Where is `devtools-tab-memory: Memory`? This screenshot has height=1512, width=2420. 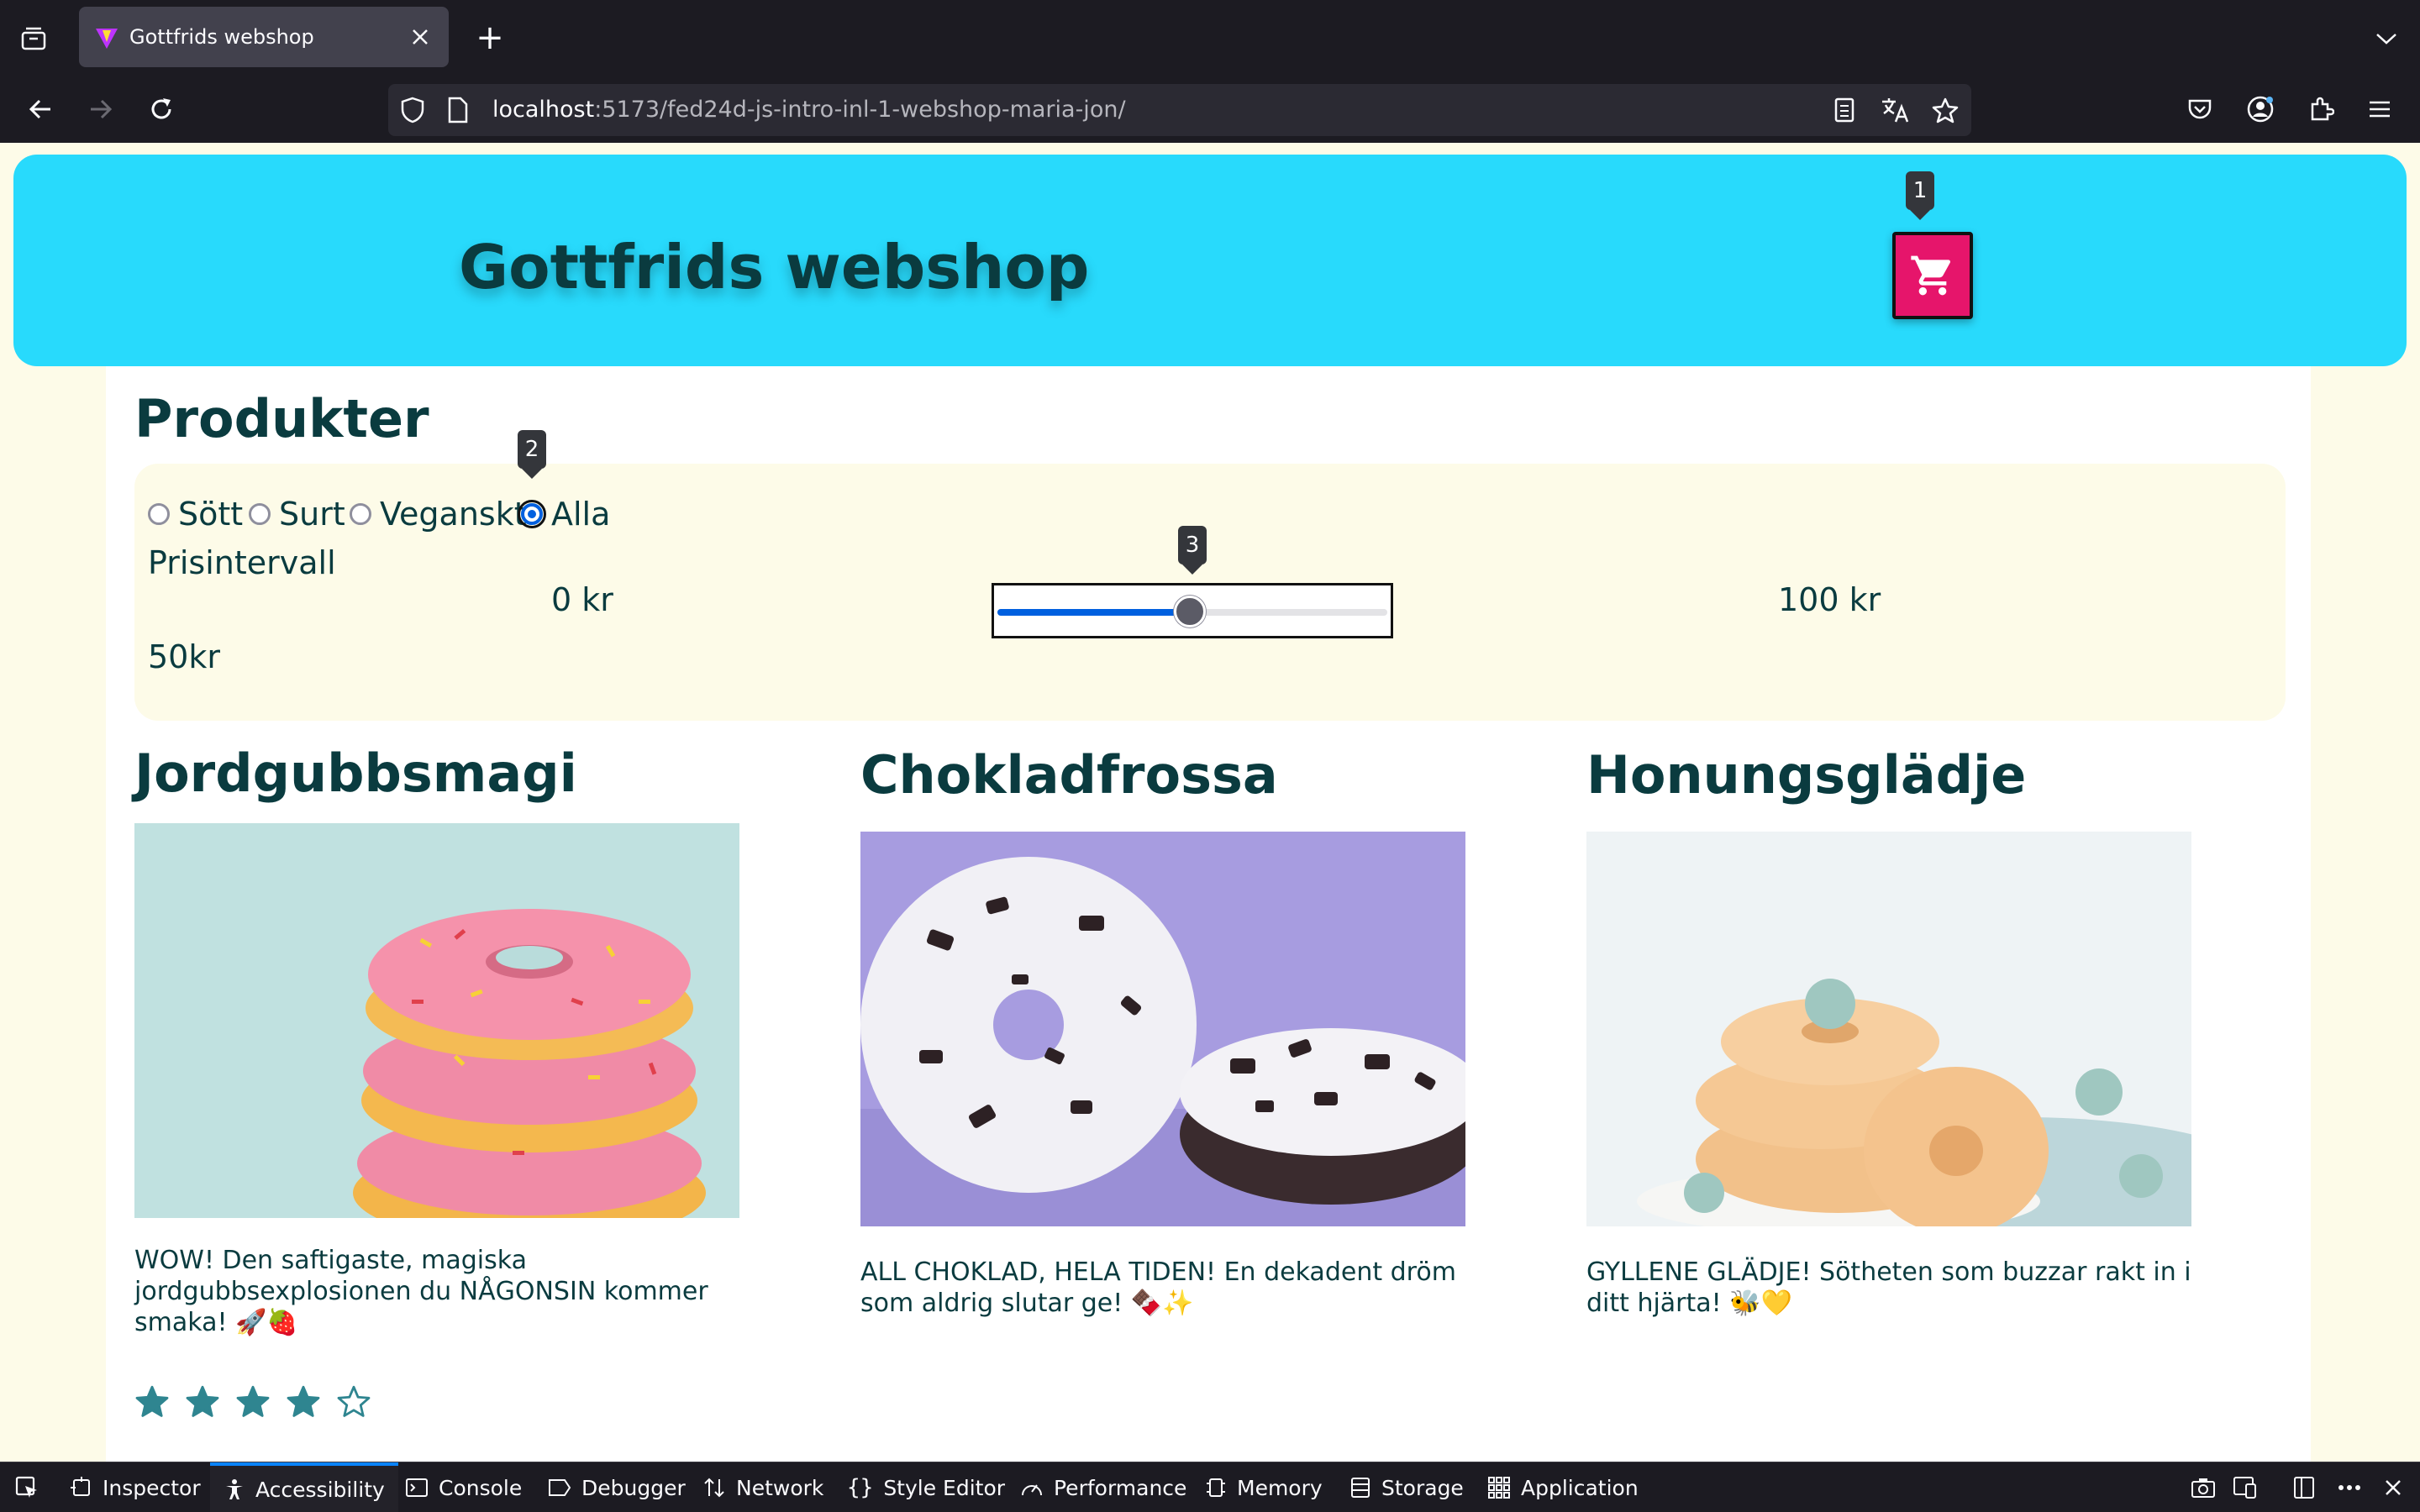
devtools-tab-memory: Memory is located at coordinates (1264, 1487).